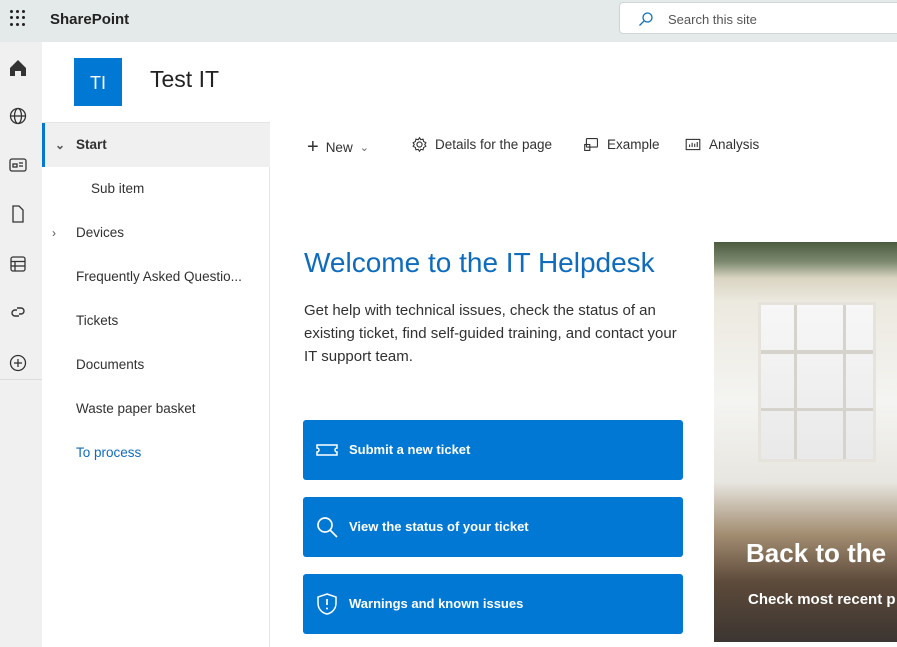 The width and height of the screenshot is (897, 647). Describe the element at coordinates (21, 344) in the screenshot. I see `app-bar` at that location.